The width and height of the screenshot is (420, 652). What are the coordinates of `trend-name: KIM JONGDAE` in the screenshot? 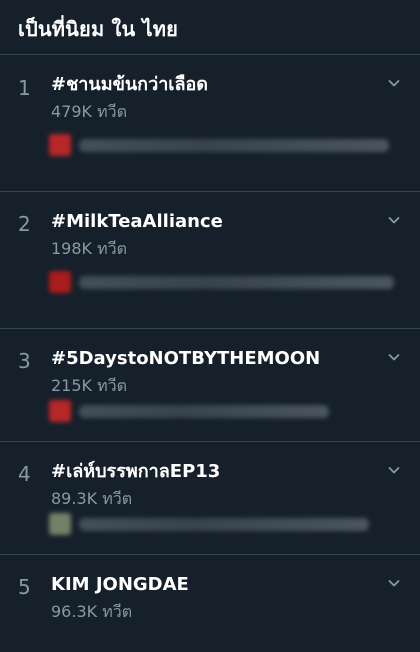 It's located at (120, 585).